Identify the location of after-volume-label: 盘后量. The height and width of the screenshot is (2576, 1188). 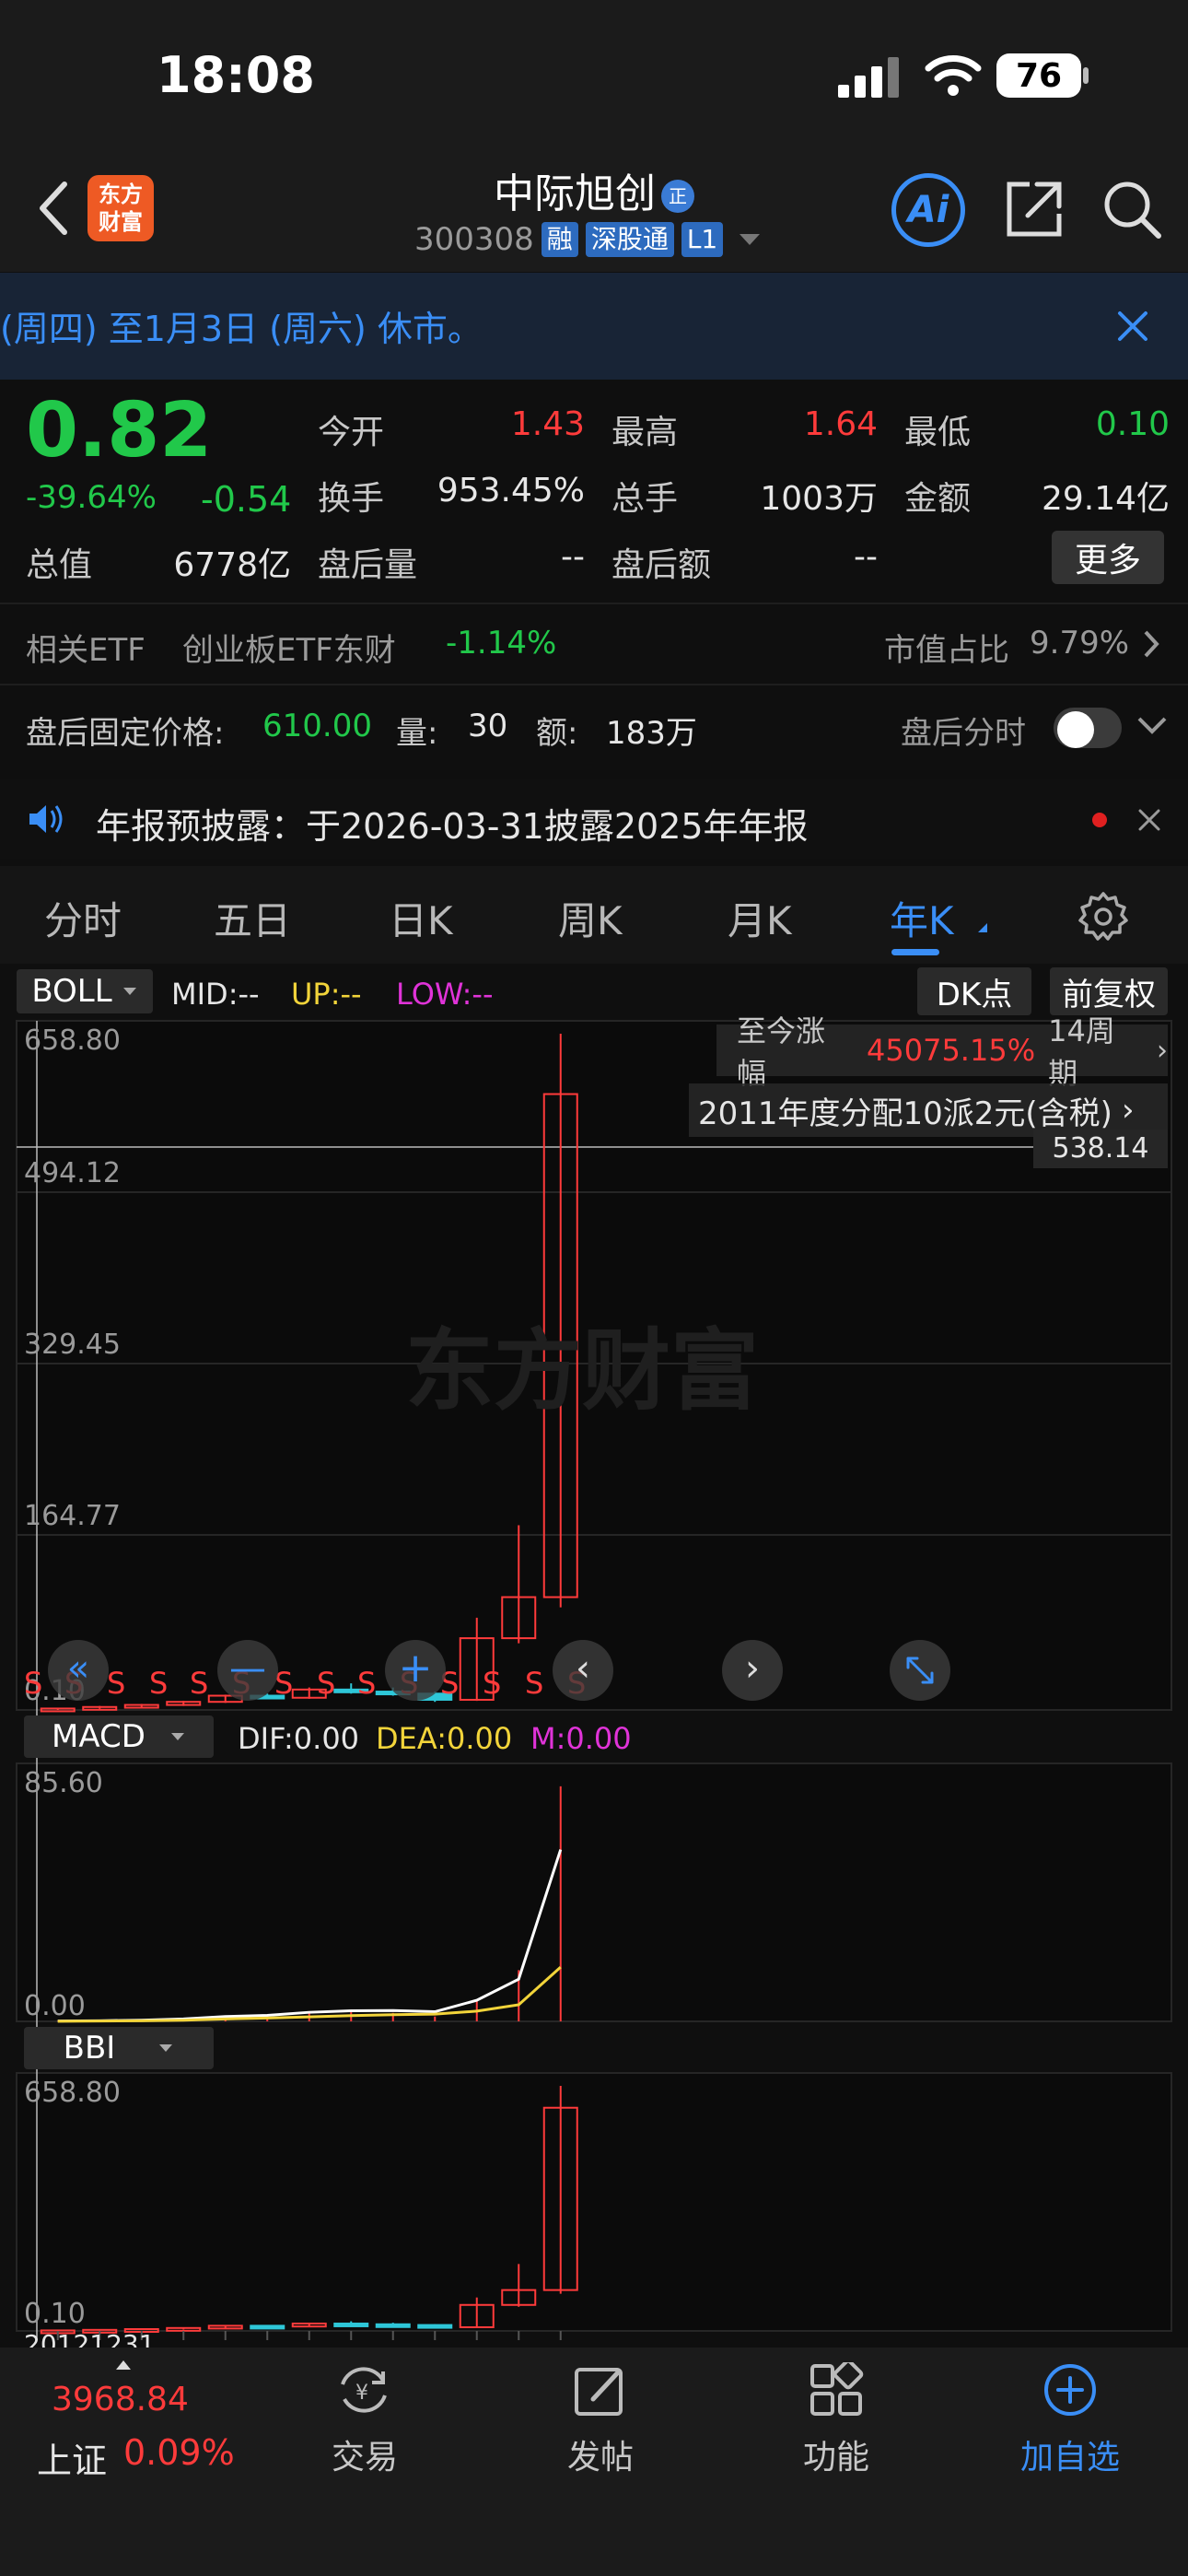
(368, 565).